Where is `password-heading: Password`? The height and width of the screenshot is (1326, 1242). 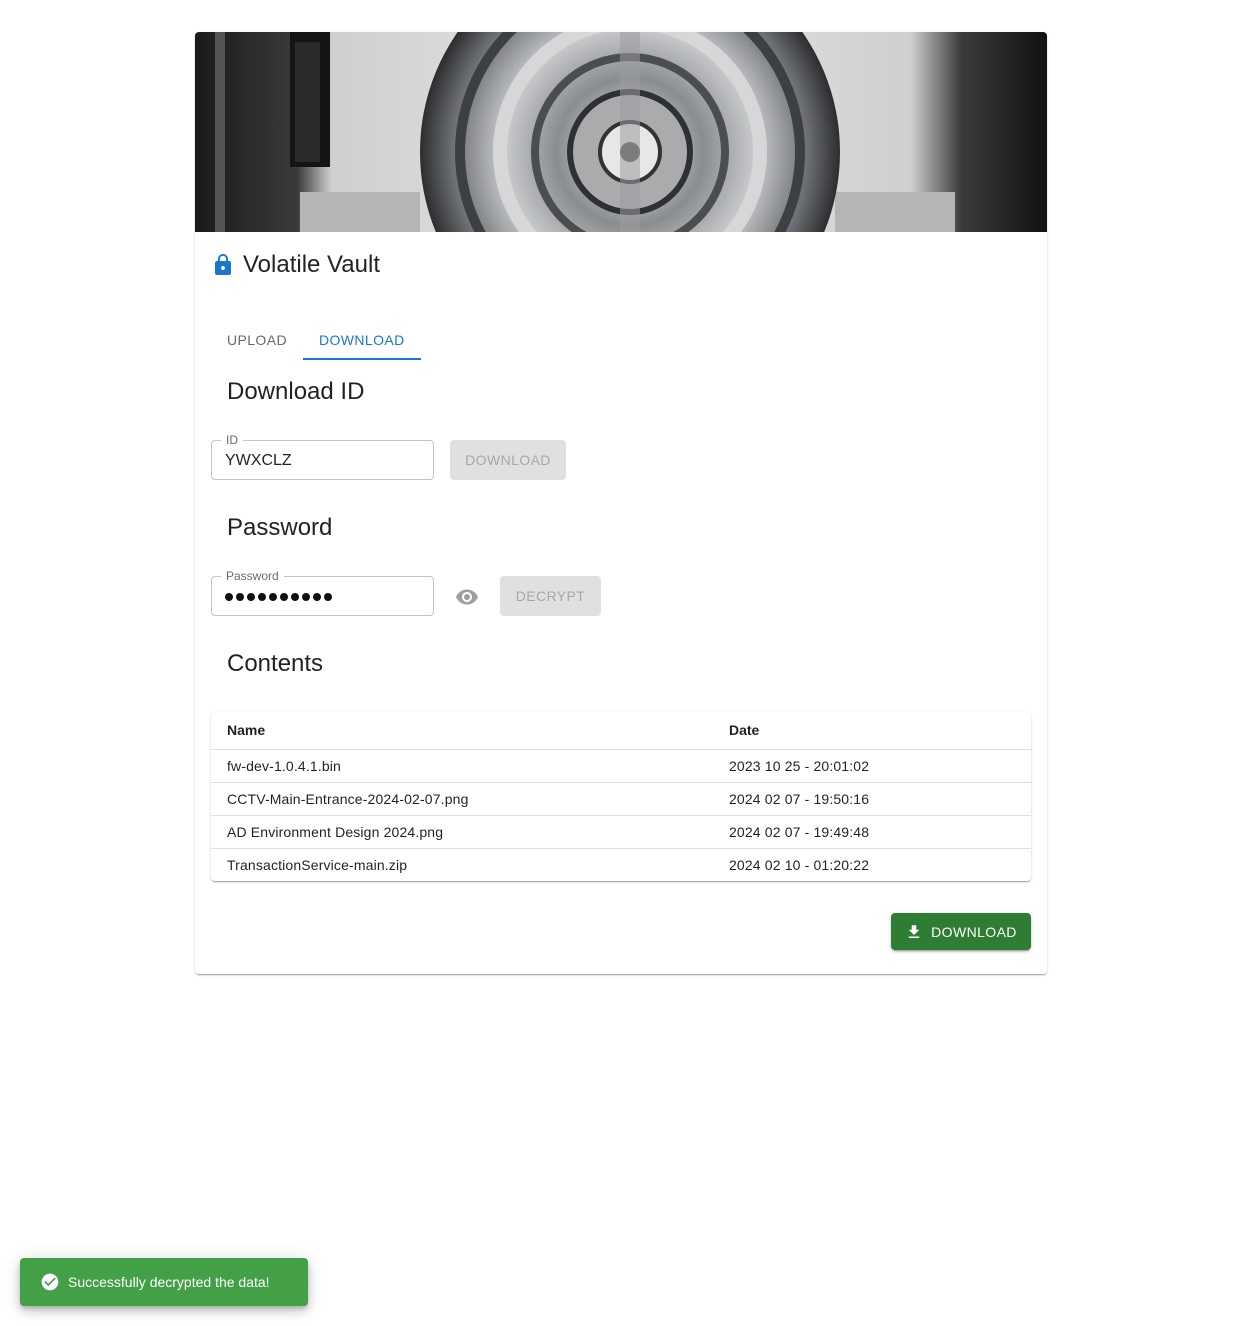
password-heading: Password is located at coordinates (280, 527).